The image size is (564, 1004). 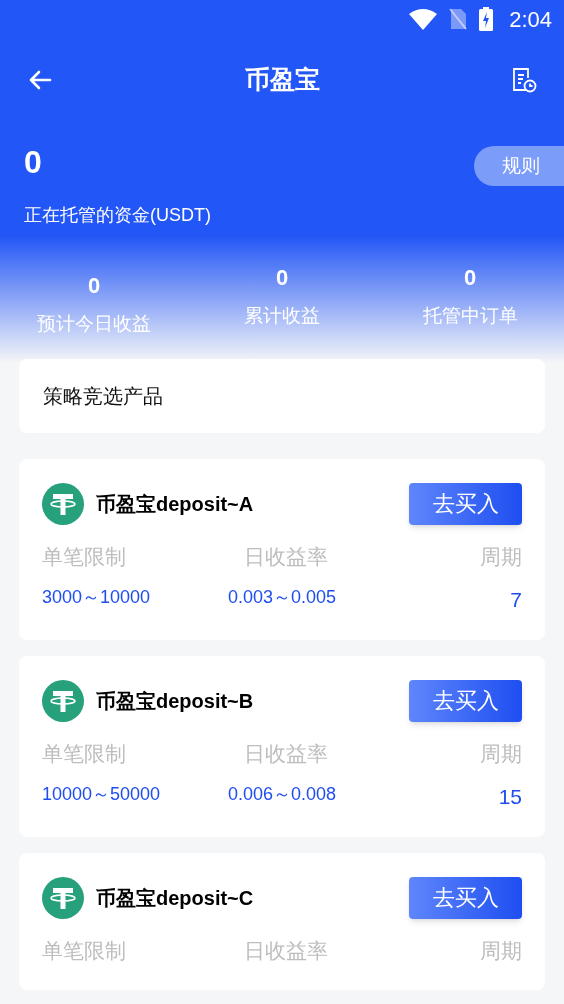 What do you see at coordinates (97, 597) in the screenshot?
I see `column-value: 3000～10000` at bounding box center [97, 597].